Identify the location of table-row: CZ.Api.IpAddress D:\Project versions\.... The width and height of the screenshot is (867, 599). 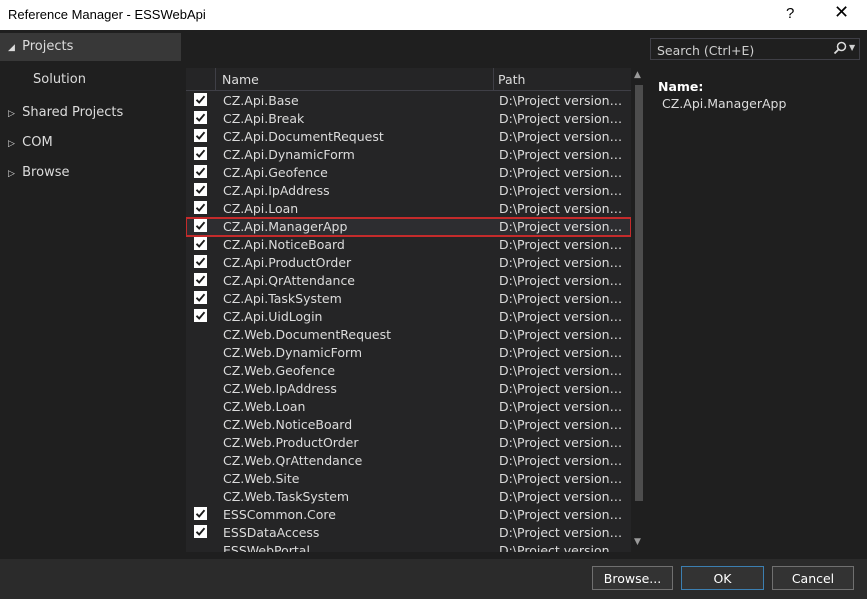
(408, 191).